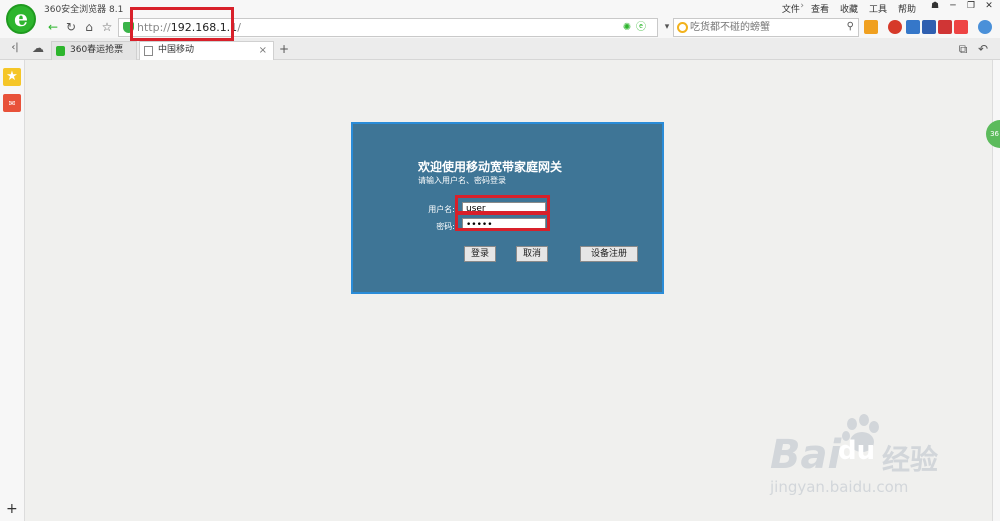 Image resolution: width=1000 pixels, height=521 pixels. What do you see at coordinates (21, 19) in the screenshot?
I see `browser-logo-icon: e` at bounding box center [21, 19].